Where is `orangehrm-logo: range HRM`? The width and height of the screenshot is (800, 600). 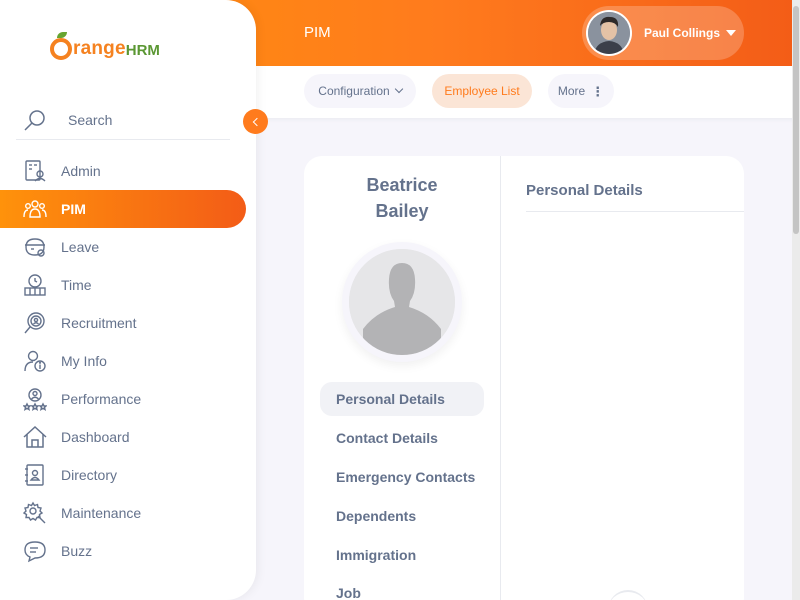
orangehrm-logo: range HRM is located at coordinates (105, 49).